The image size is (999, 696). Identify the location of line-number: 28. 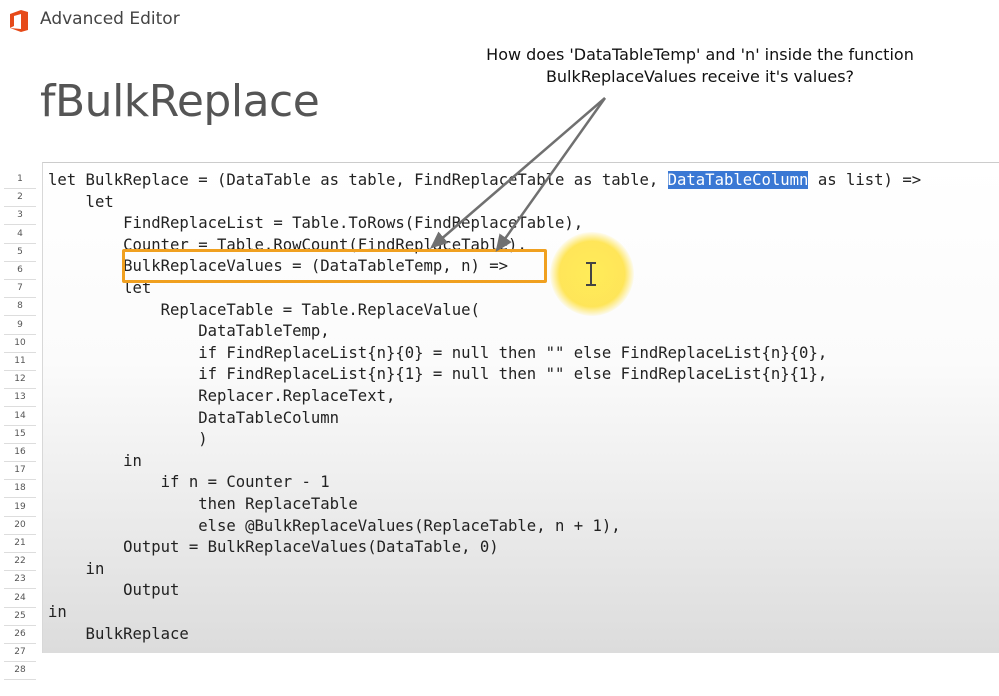
(20, 671).